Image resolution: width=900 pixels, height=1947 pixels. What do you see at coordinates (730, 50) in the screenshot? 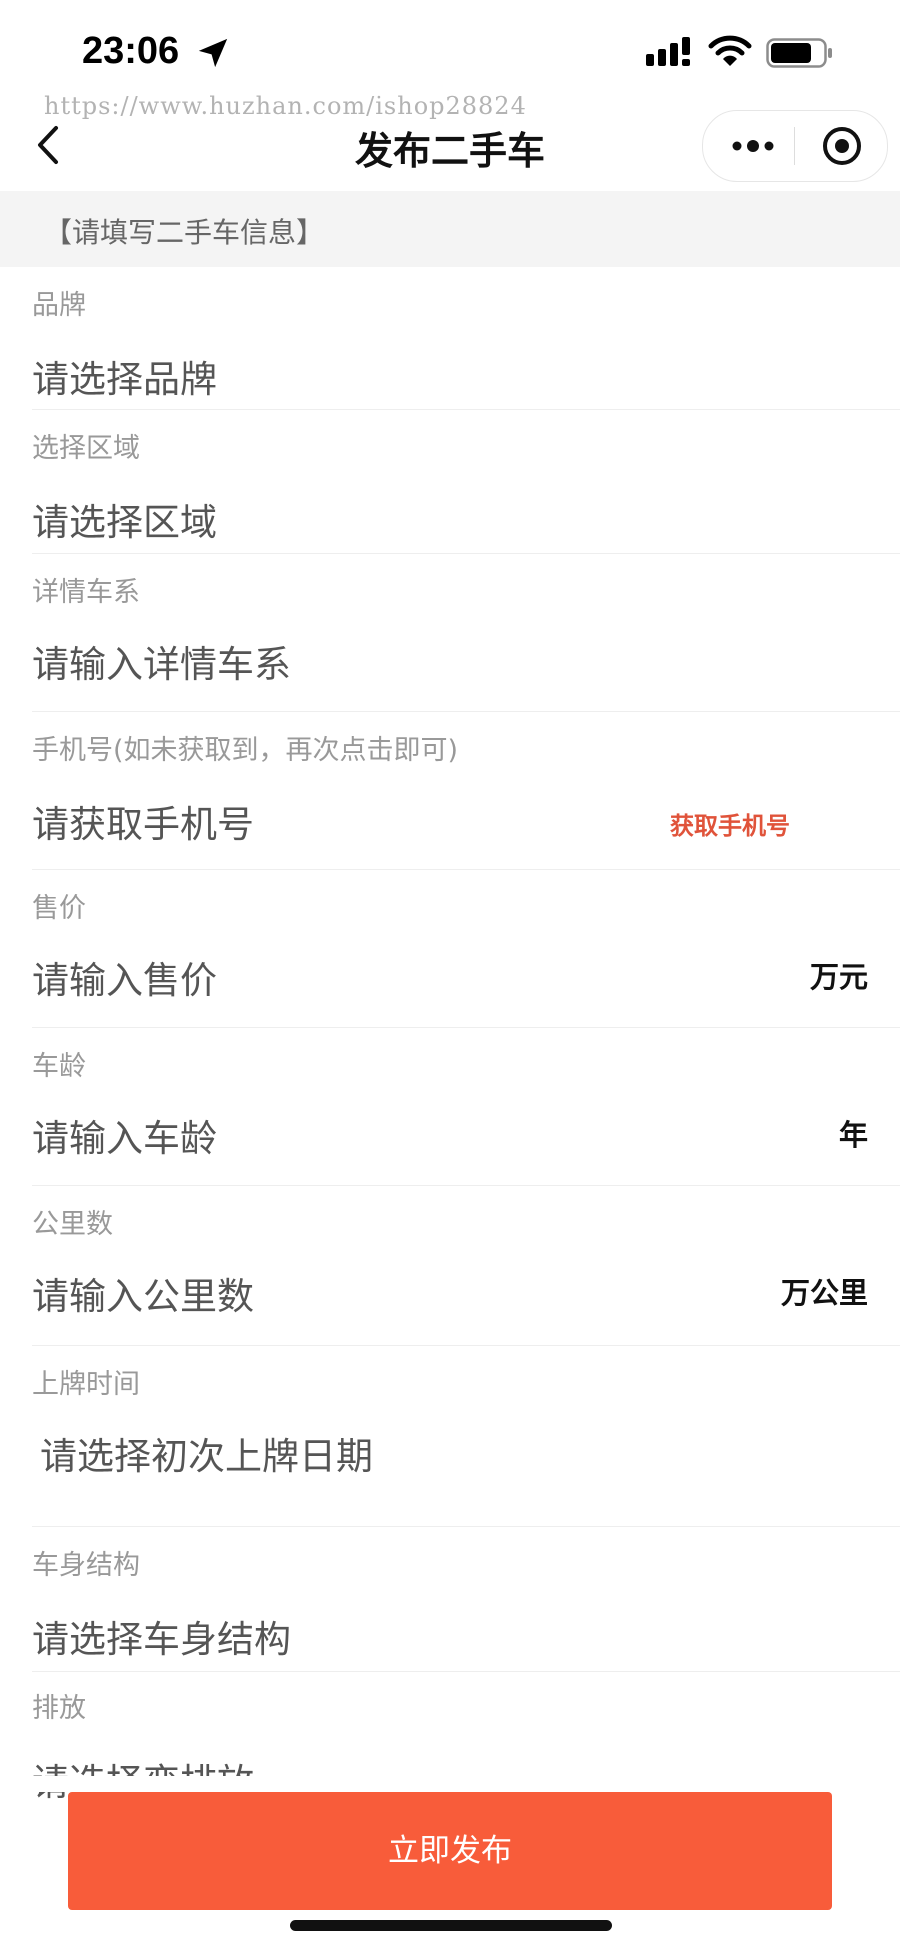
I see `wifi-icon` at bounding box center [730, 50].